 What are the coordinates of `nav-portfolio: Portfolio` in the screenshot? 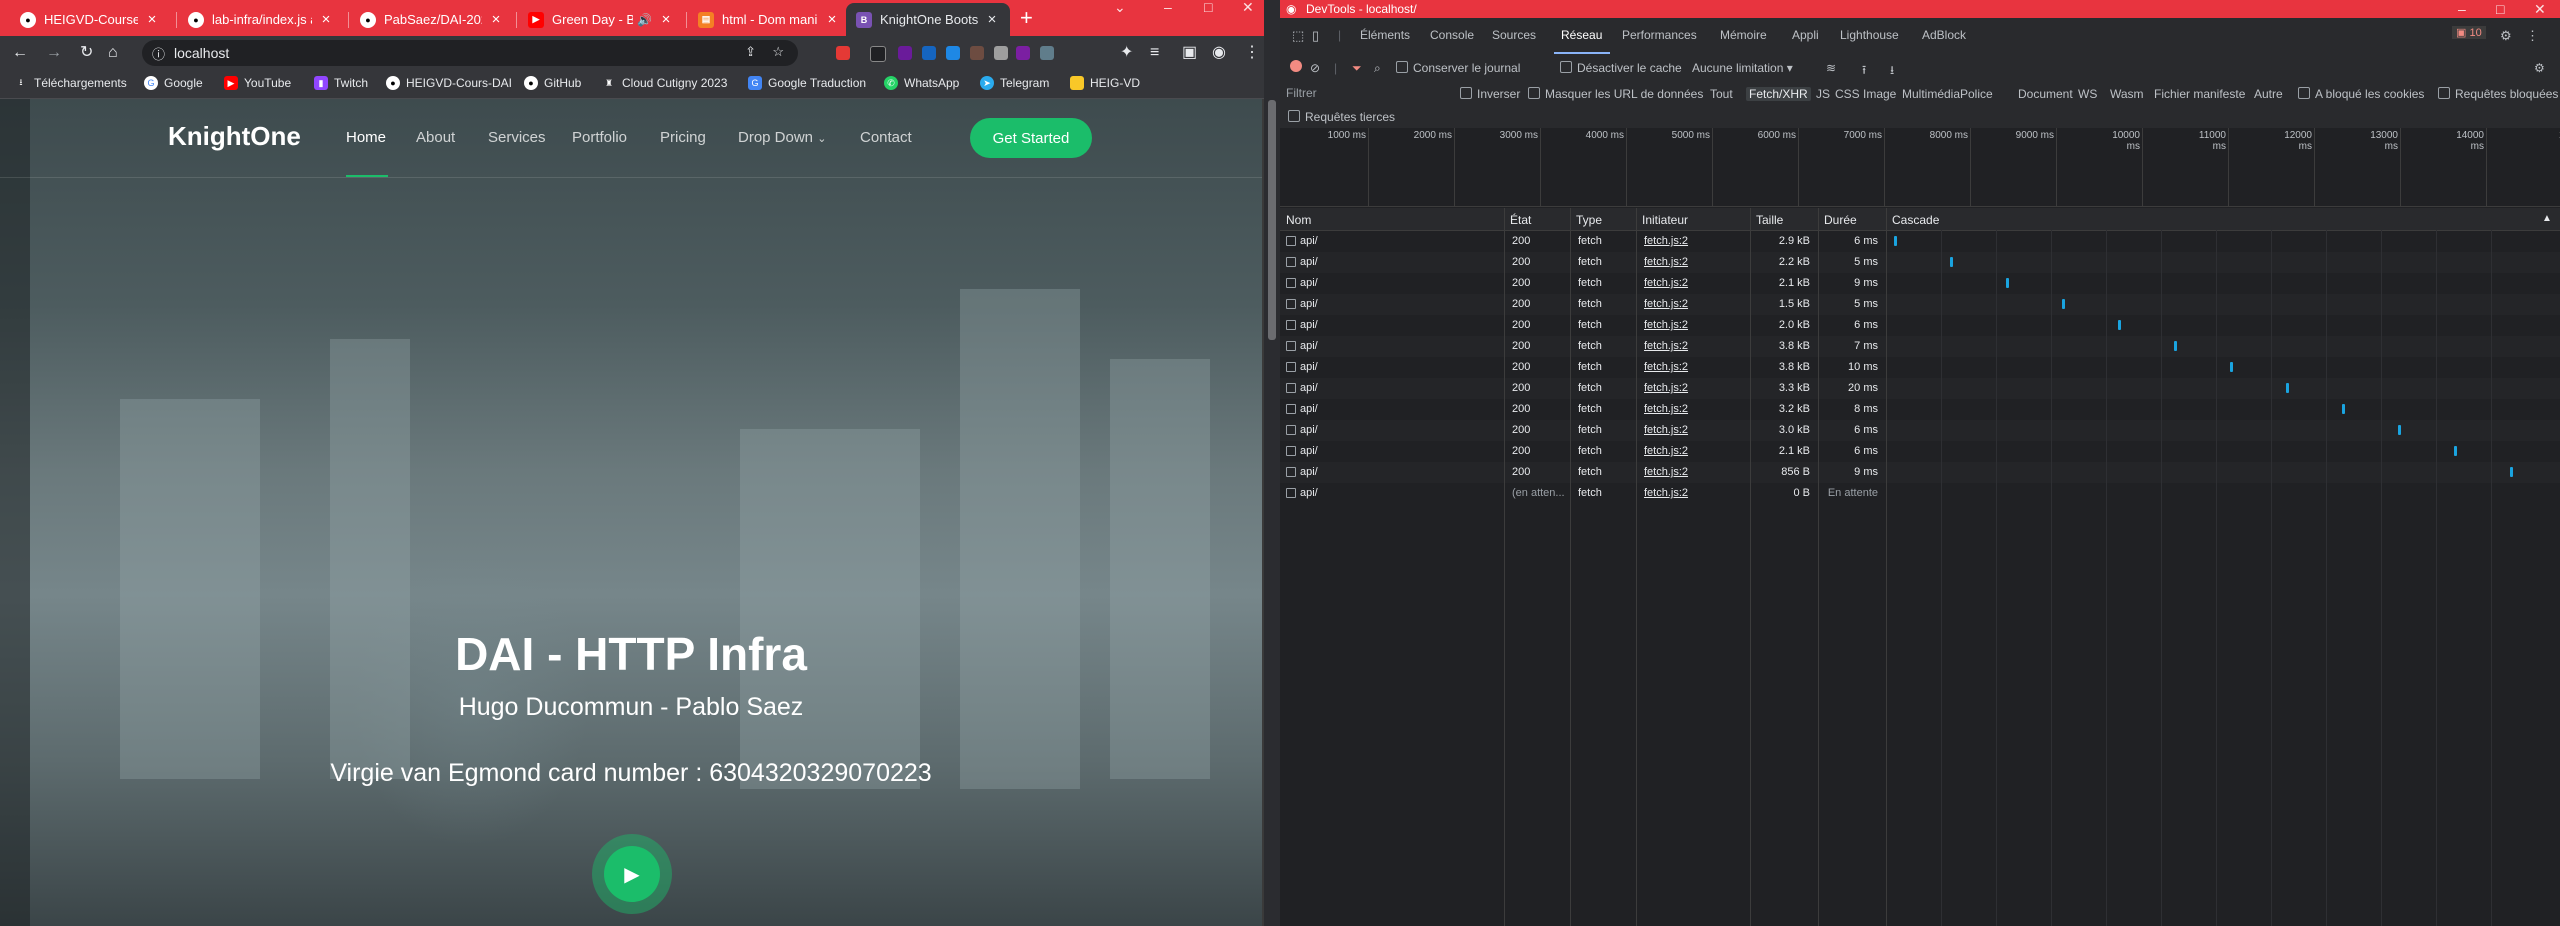 It's located at (599, 137).